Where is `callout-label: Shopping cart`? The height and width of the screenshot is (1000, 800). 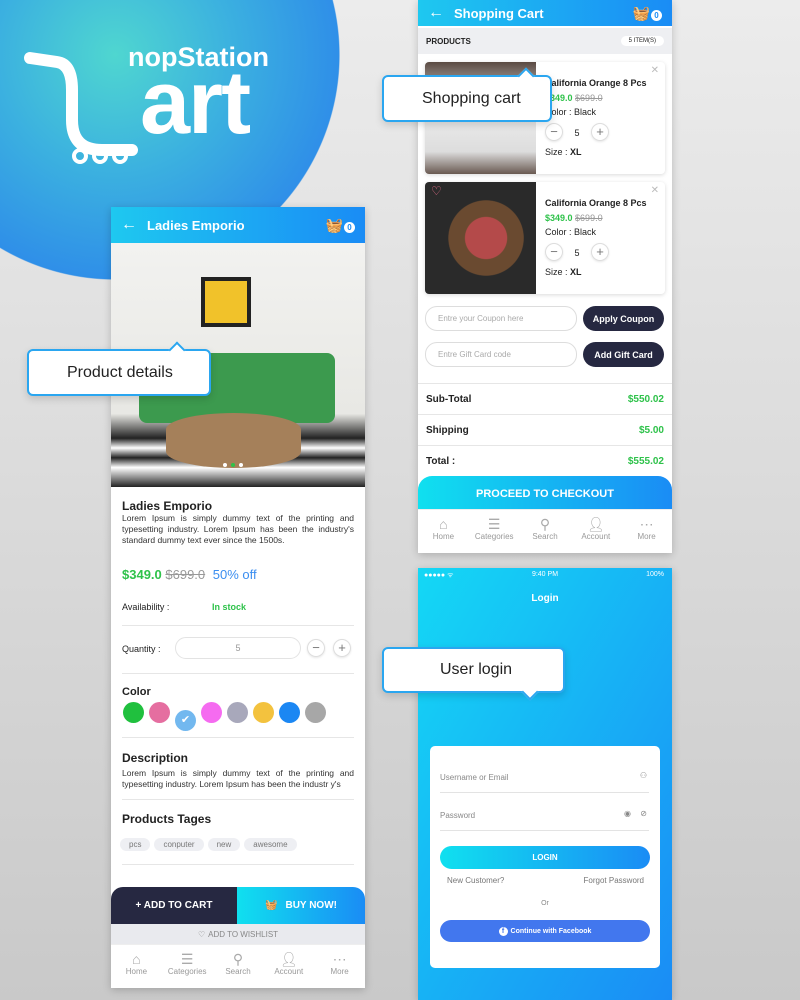
callout-label: Shopping cart is located at coordinates (471, 98).